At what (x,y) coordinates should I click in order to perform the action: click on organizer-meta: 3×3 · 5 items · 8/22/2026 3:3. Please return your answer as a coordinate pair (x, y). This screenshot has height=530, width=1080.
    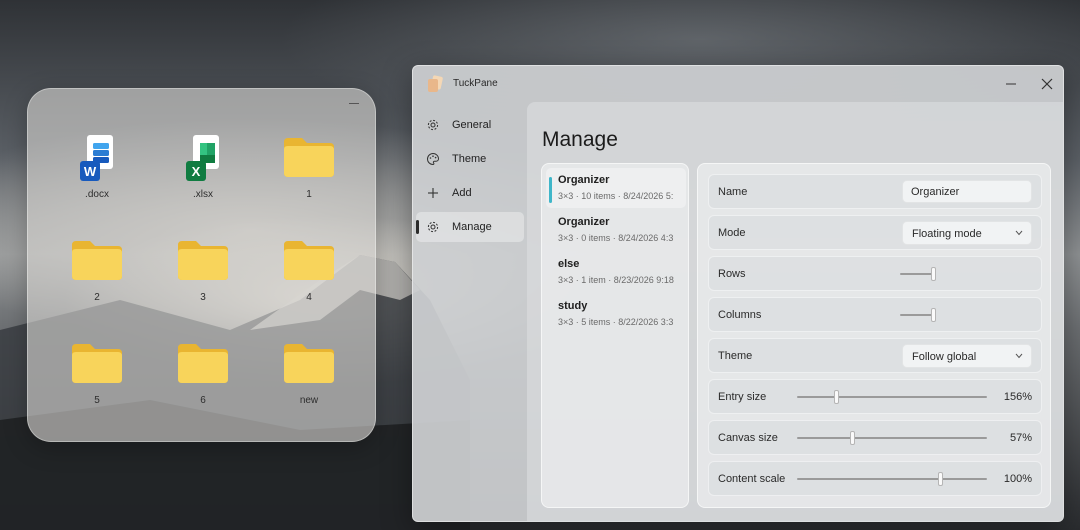
    Looking at the image, I should click on (616, 322).